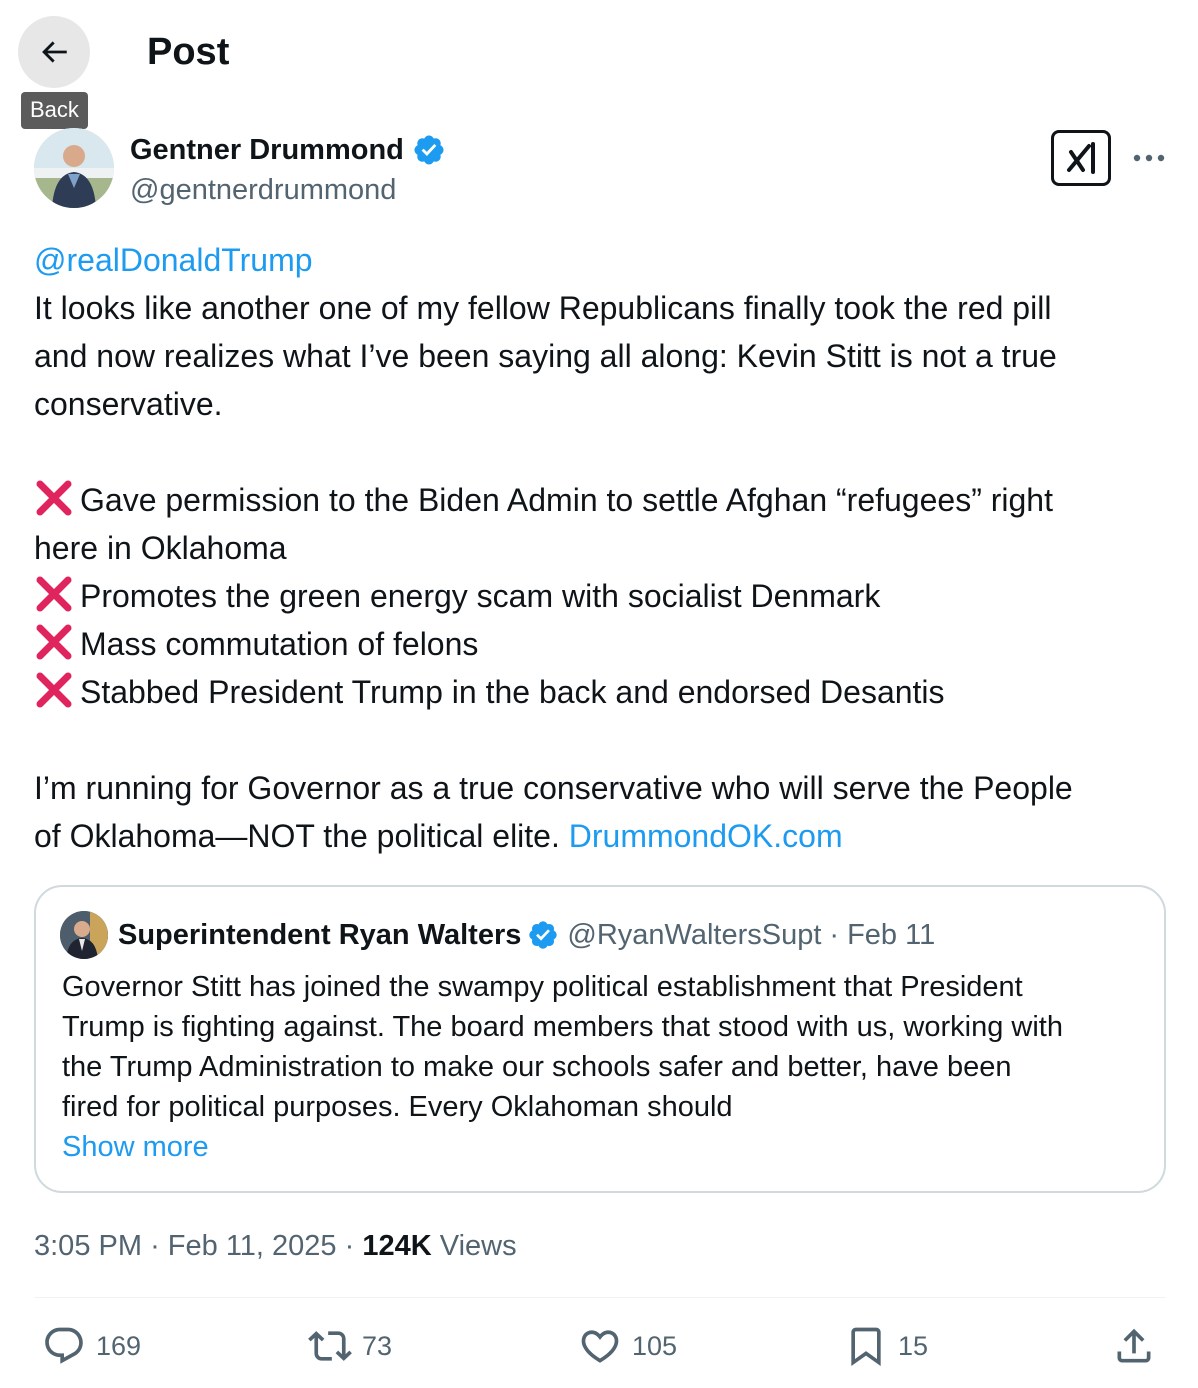  Describe the element at coordinates (319, 935) in the screenshot. I see `quote-author-name: Superintendent Ryan Walters` at that location.